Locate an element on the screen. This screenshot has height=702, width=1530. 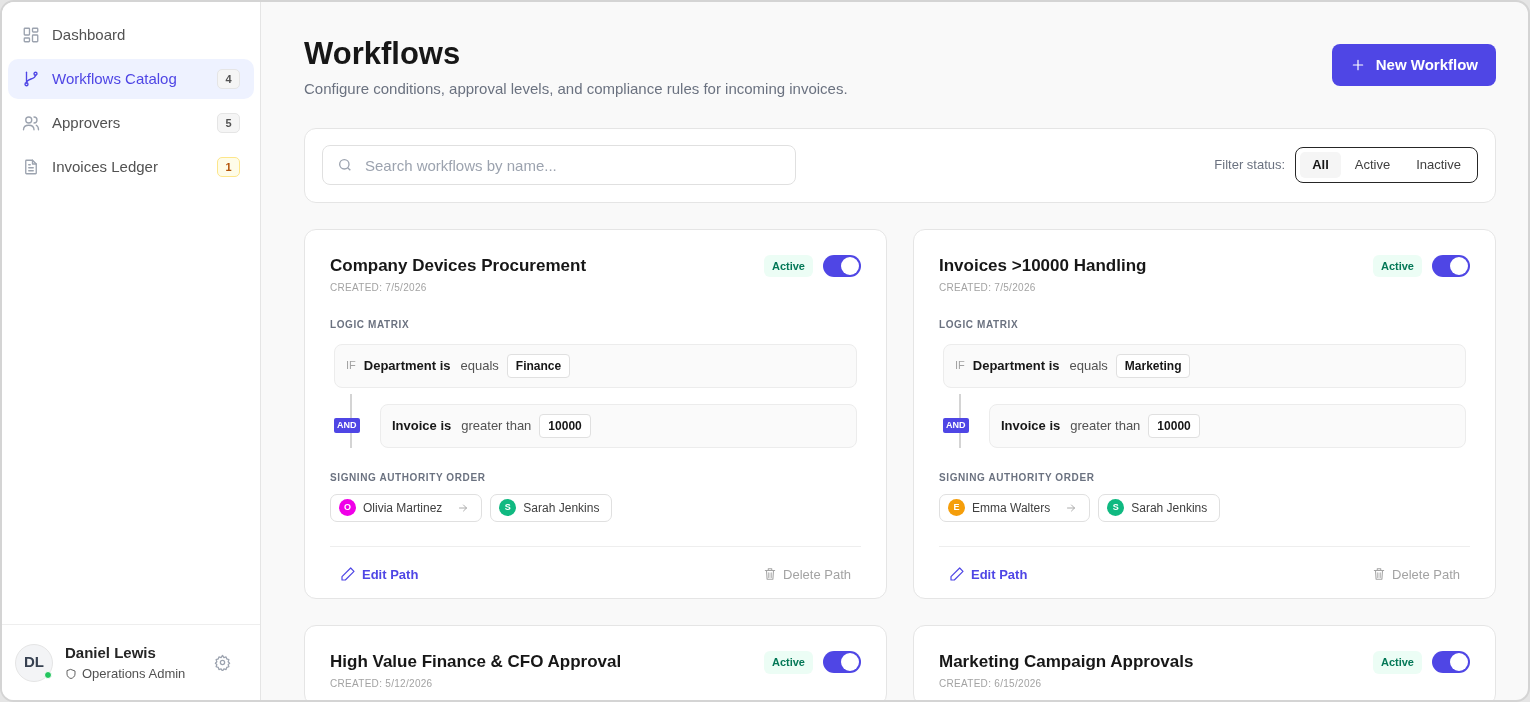
signer-chip: E Emma Walters is located at coordinates (1015, 507).